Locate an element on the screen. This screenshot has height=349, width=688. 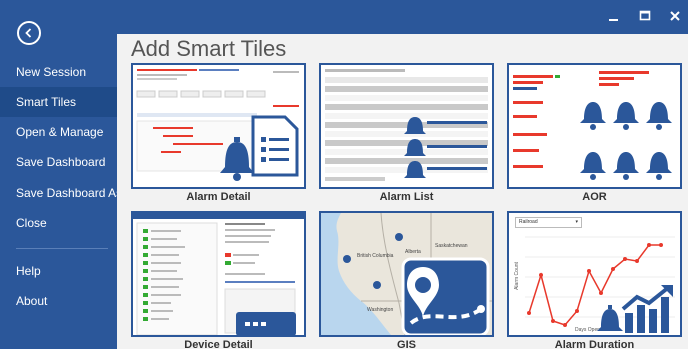
tile-label: Device Detail is located at coordinates (218, 344).